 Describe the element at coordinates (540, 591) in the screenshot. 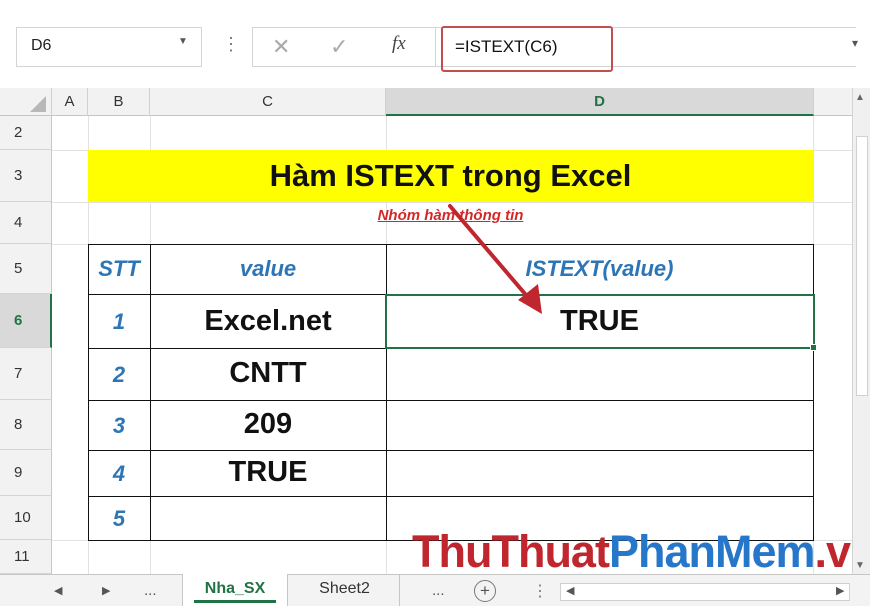

I see `splitter-icon: ⋮` at that location.